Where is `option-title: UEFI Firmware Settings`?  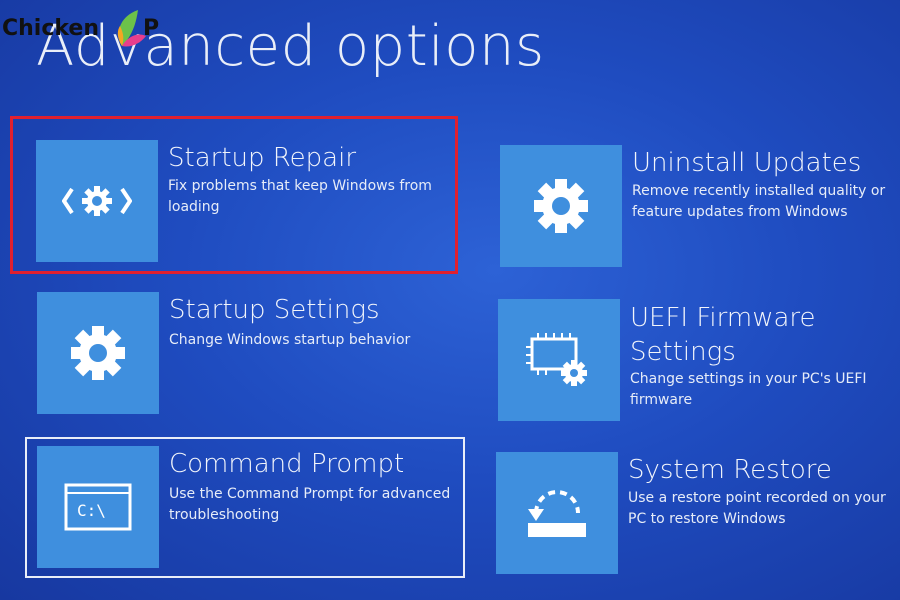 option-title: UEFI Firmware Settings is located at coordinates (723, 335).